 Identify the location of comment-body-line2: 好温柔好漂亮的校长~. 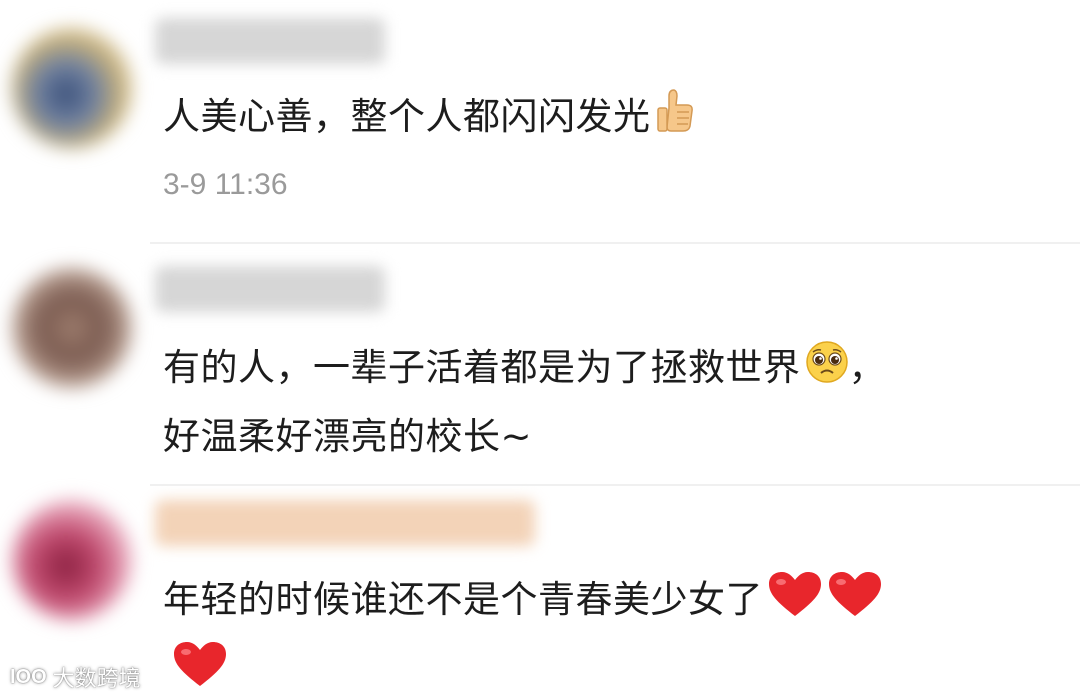
(348, 436).